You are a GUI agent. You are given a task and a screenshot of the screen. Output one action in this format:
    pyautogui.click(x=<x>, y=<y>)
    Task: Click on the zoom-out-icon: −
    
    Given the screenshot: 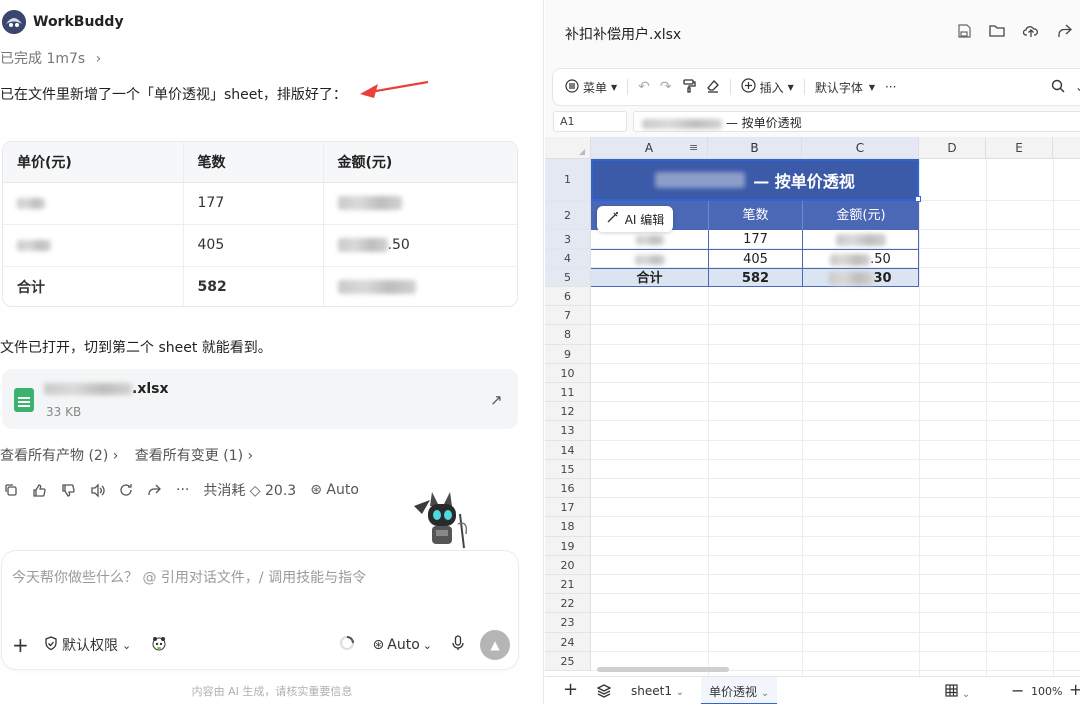 What is the action you would take?
    pyautogui.click(x=1017, y=690)
    